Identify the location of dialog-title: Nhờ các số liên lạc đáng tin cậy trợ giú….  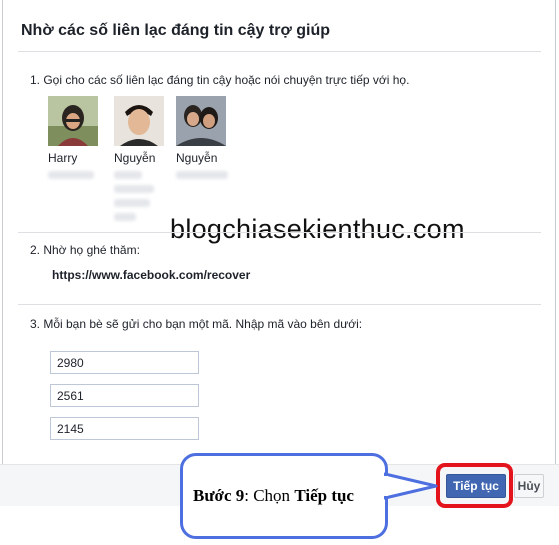
(176, 30).